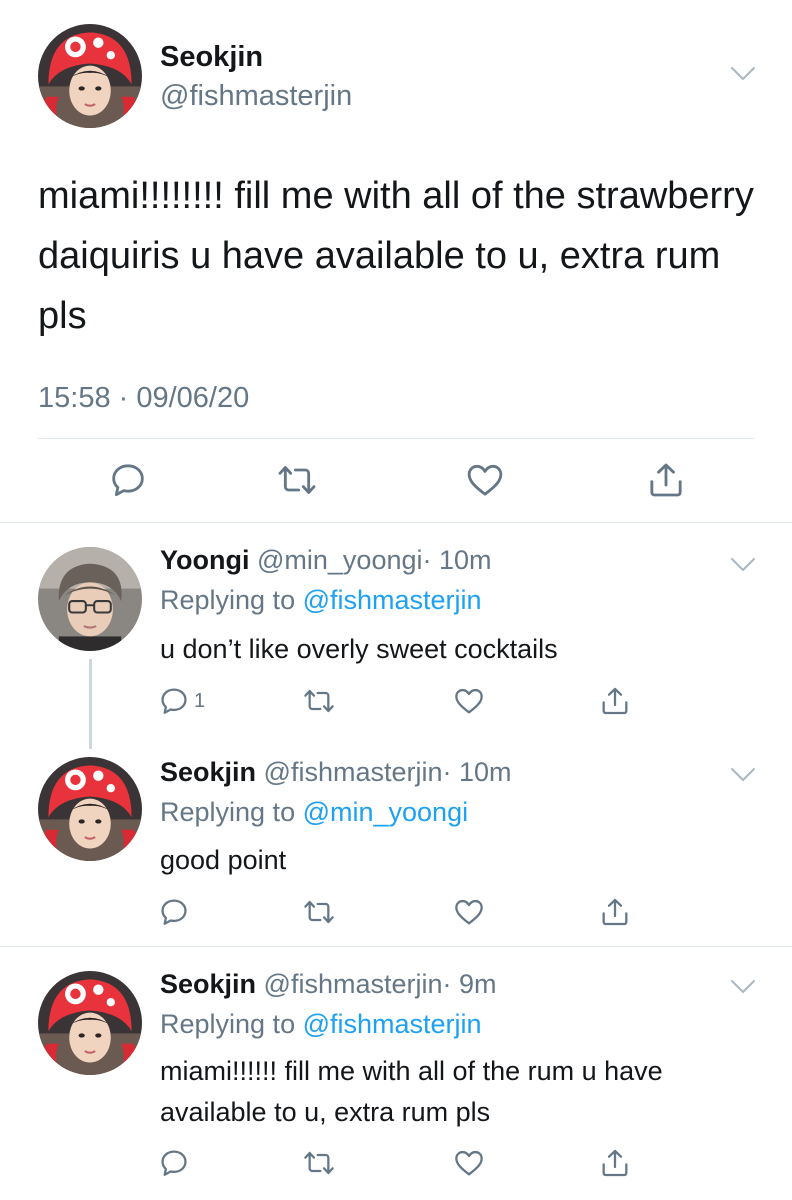  I want to click on author-name: Yoongi, so click(204, 560).